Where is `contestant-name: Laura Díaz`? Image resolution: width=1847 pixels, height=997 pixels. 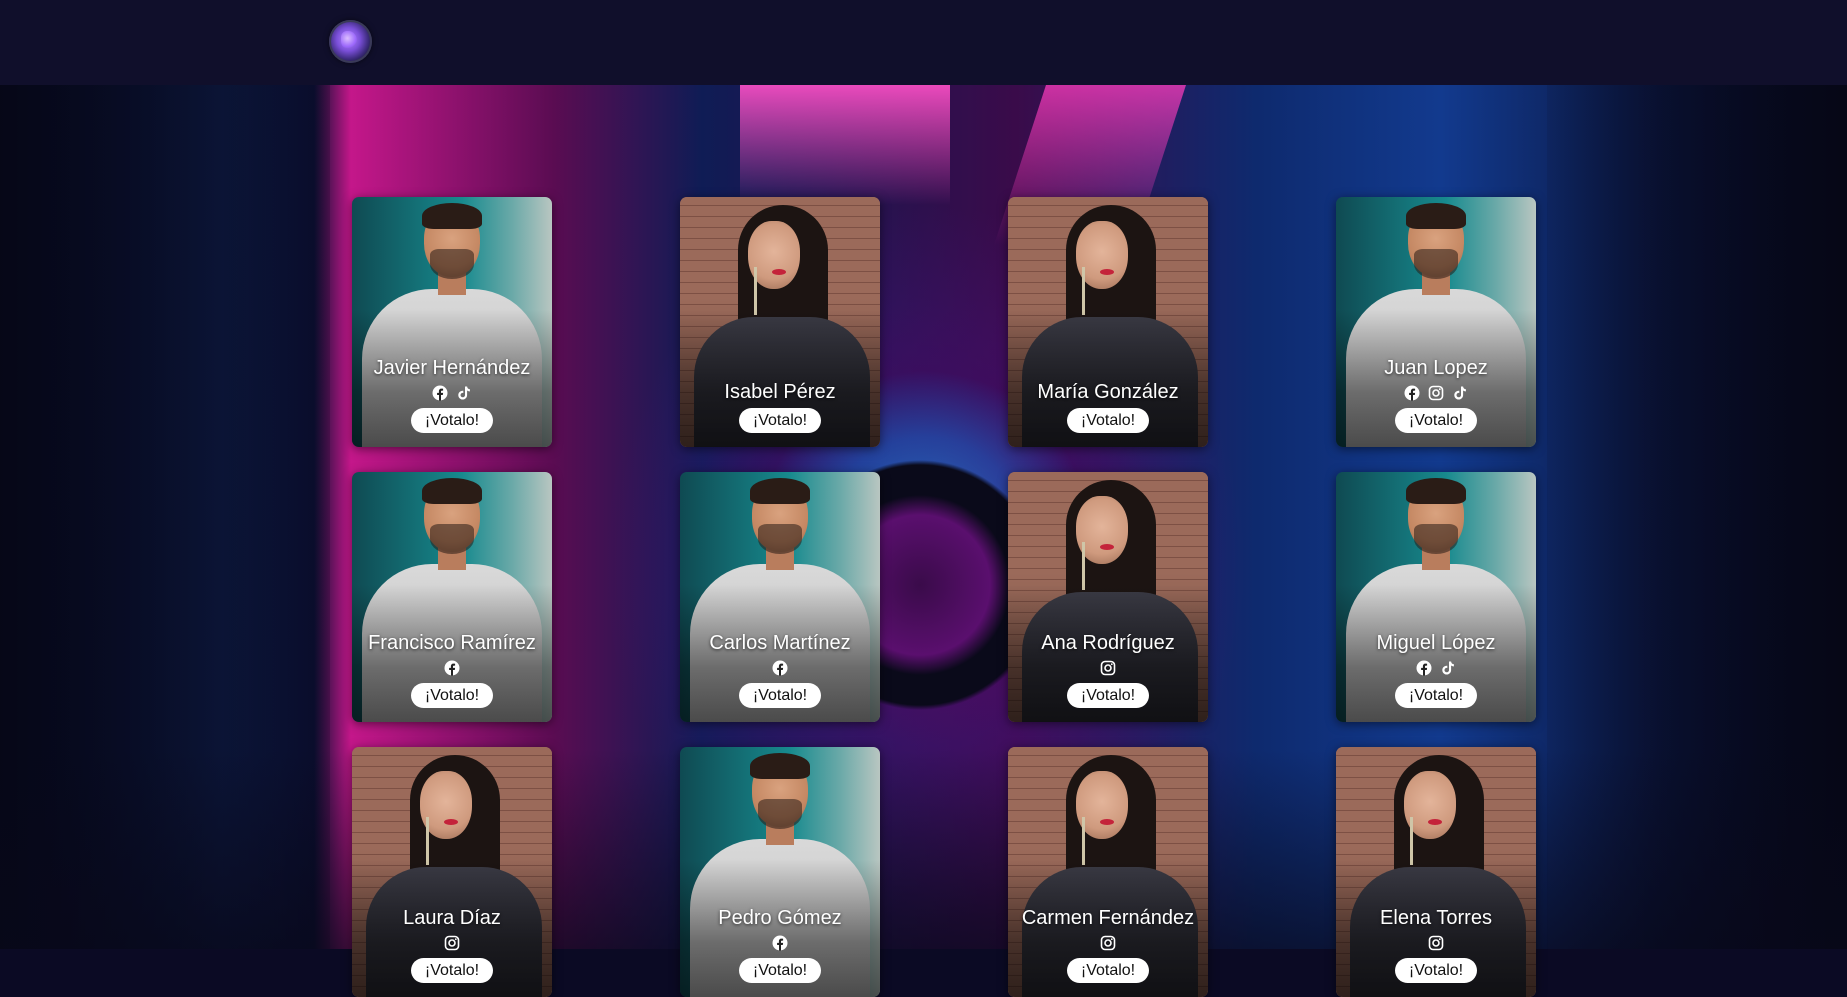
contestant-name: Laura Díaz is located at coordinates (452, 918).